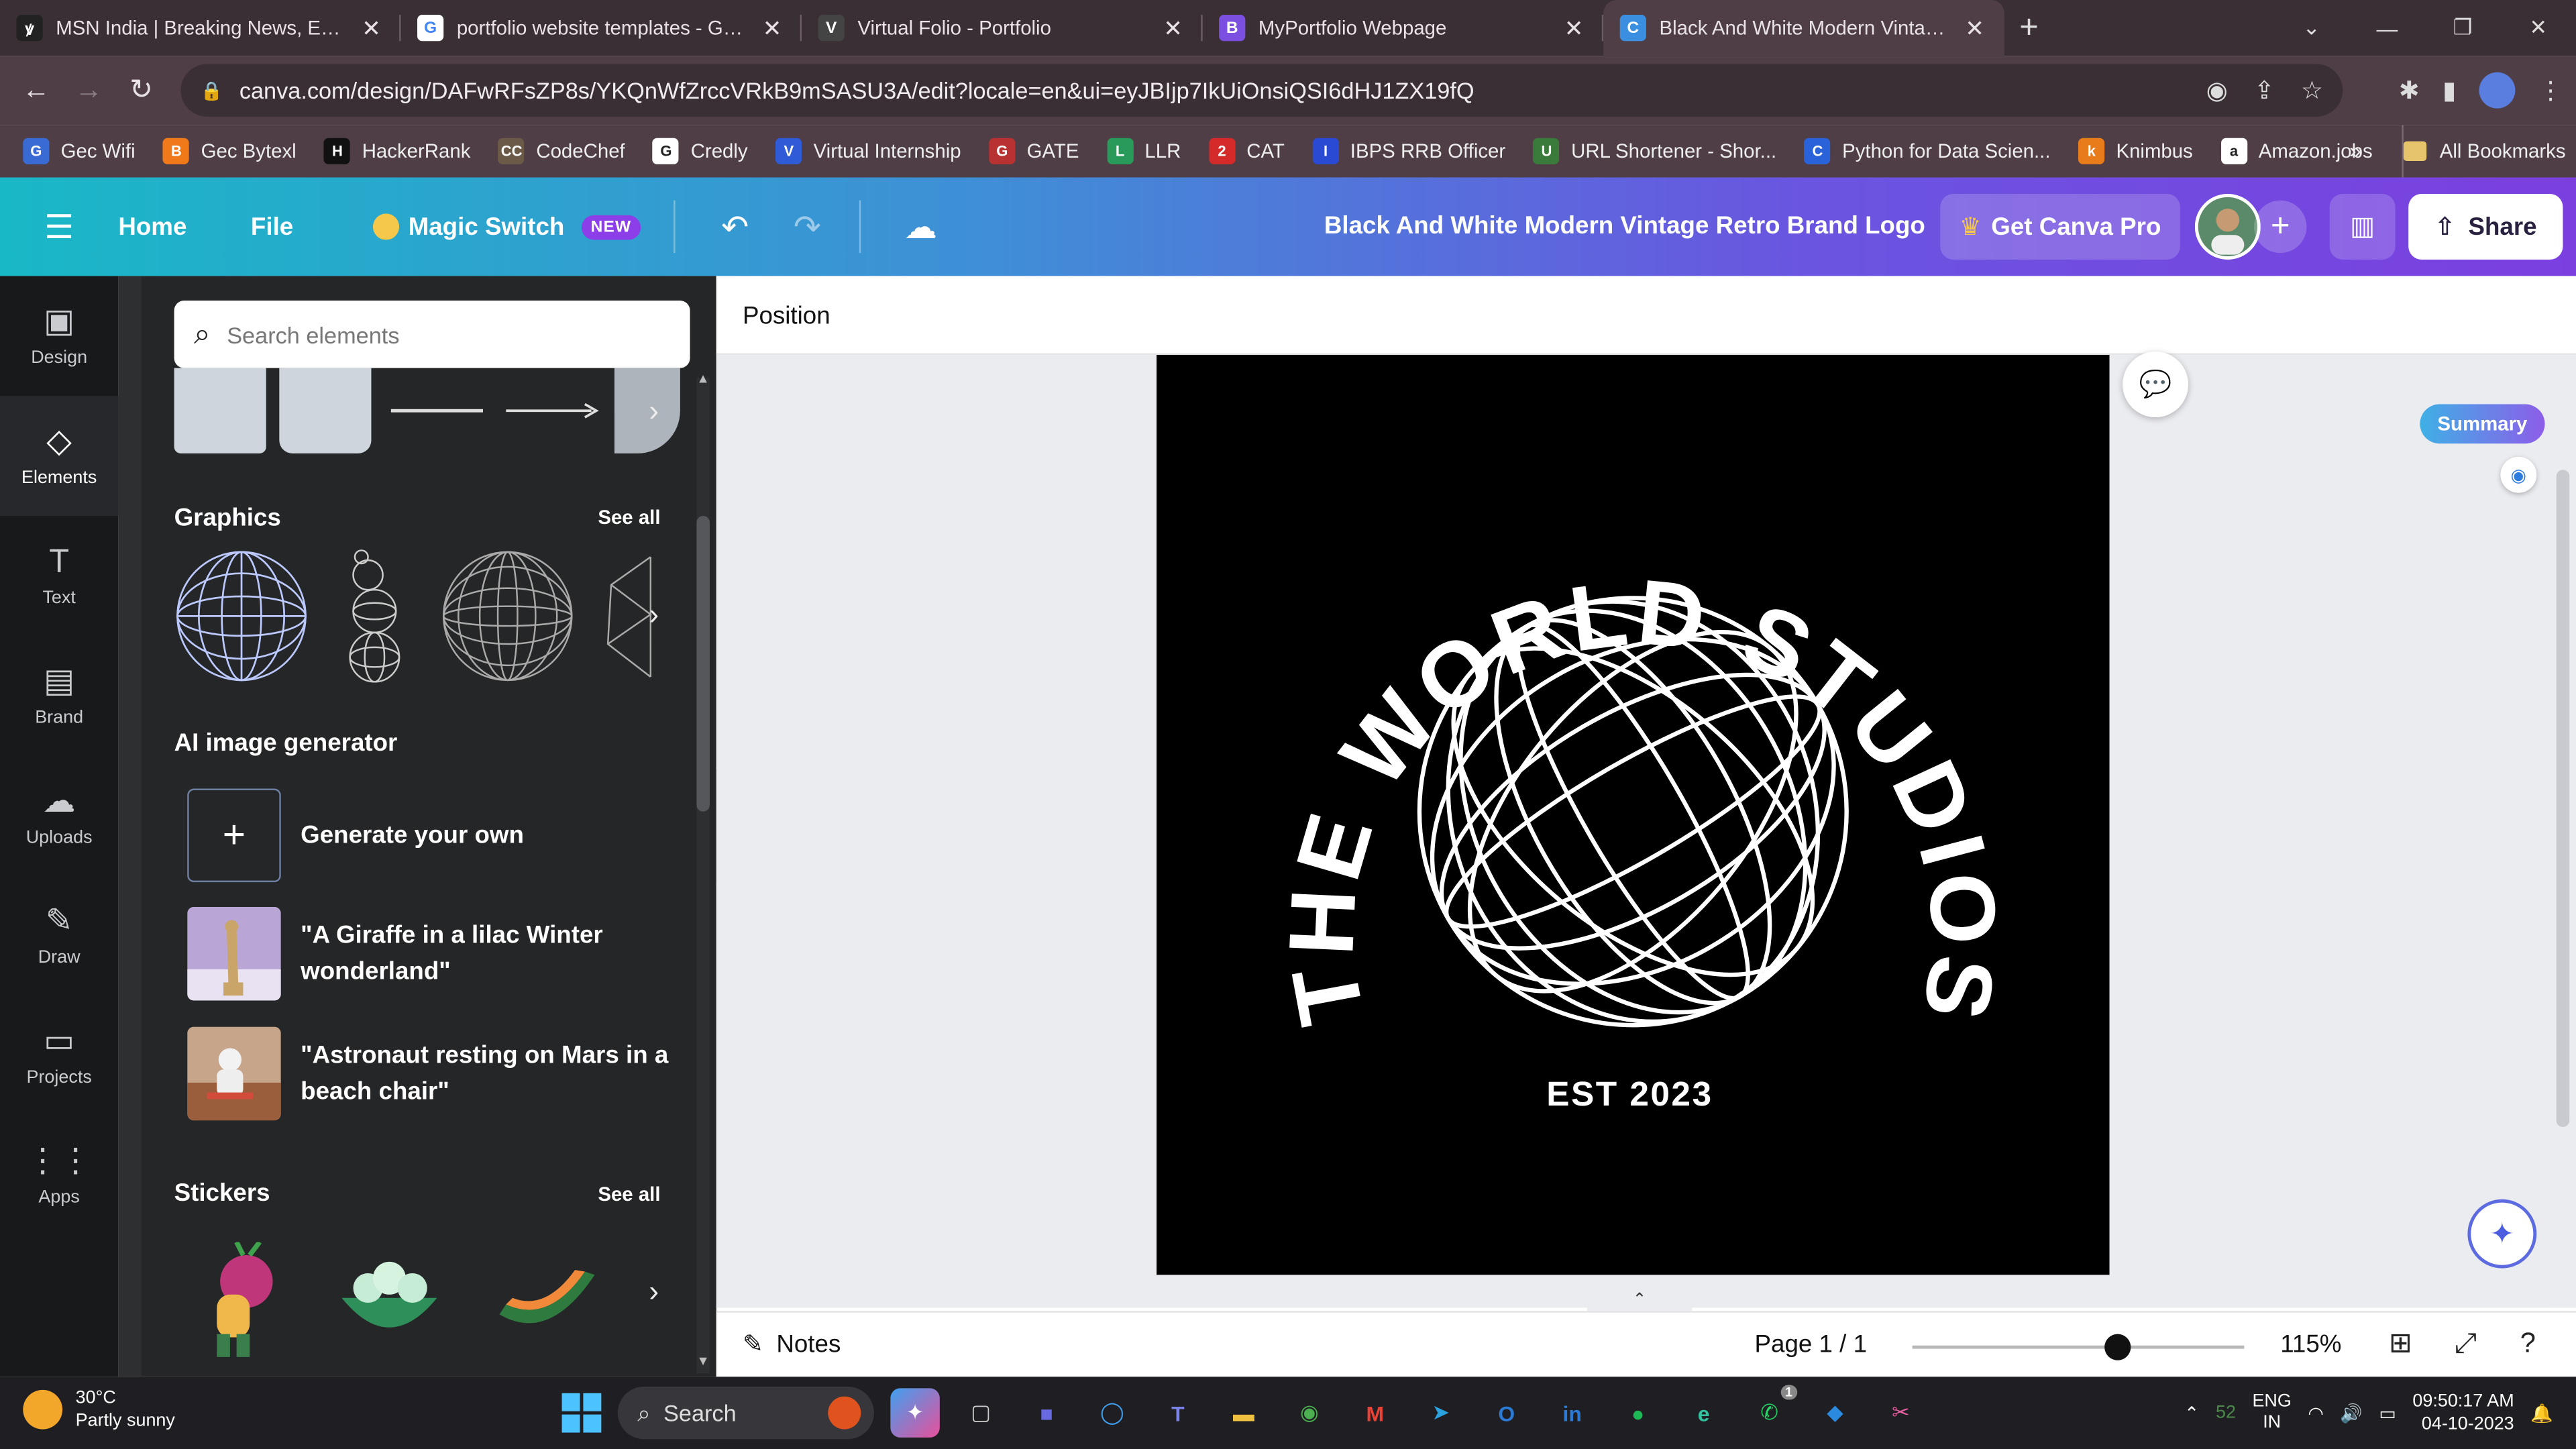 The width and height of the screenshot is (2576, 1449). I want to click on get-canva-pro-button: ♛ Get Canva Pro, so click(2060, 226).